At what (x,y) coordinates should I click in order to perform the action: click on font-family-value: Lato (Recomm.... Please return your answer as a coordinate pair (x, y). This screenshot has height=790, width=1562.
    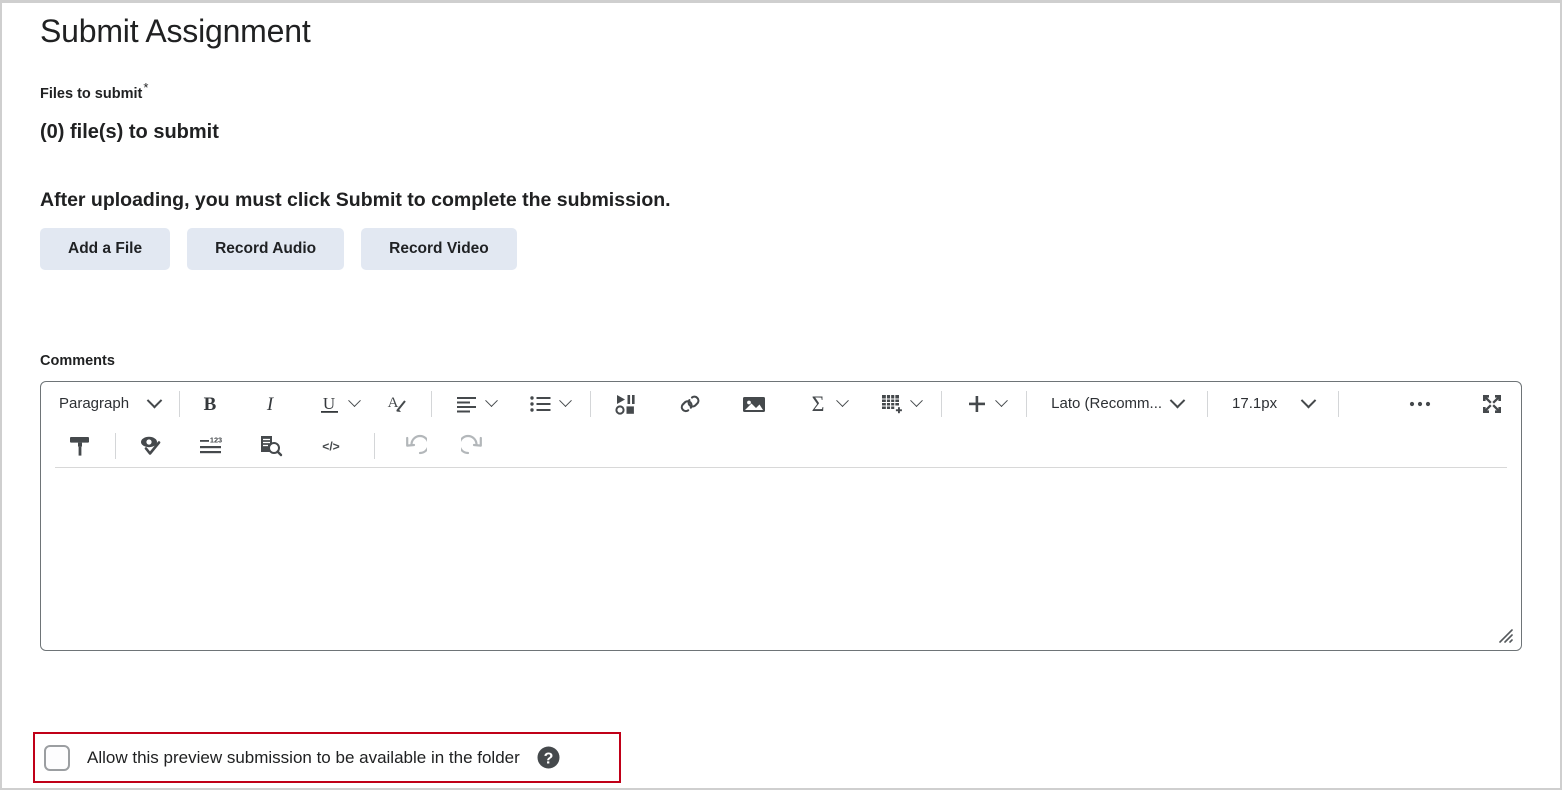
    Looking at the image, I should click on (1107, 404).